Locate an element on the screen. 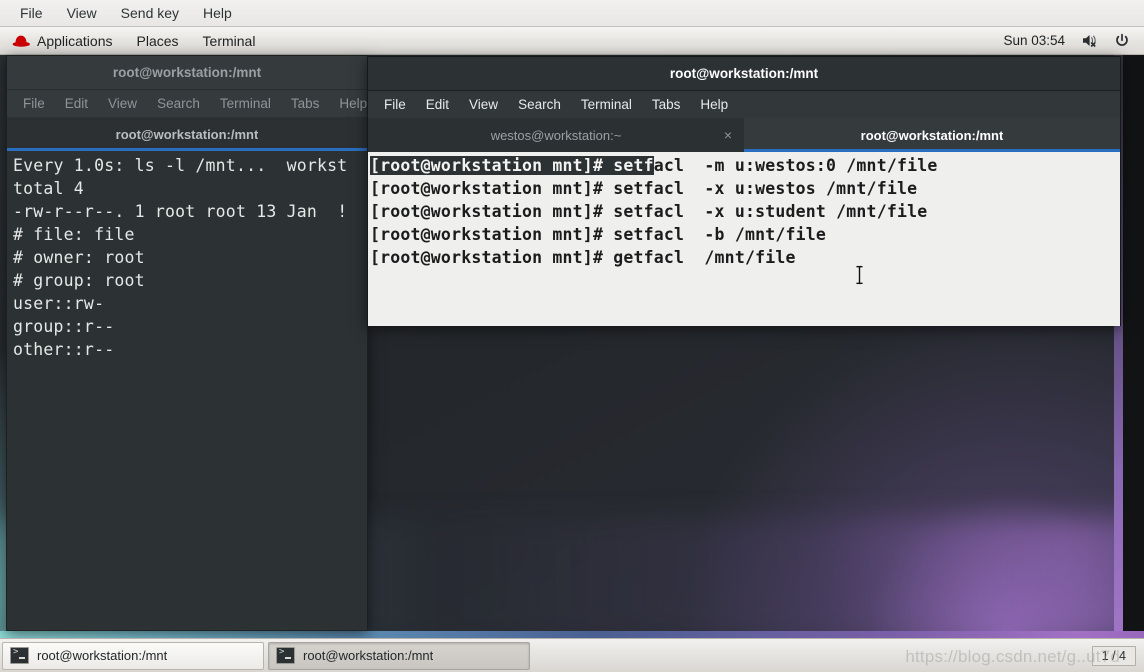 The height and width of the screenshot is (672, 1144). bg-term-line: Every 1.0s: ls -l /mnt... workst is located at coordinates (180, 165).